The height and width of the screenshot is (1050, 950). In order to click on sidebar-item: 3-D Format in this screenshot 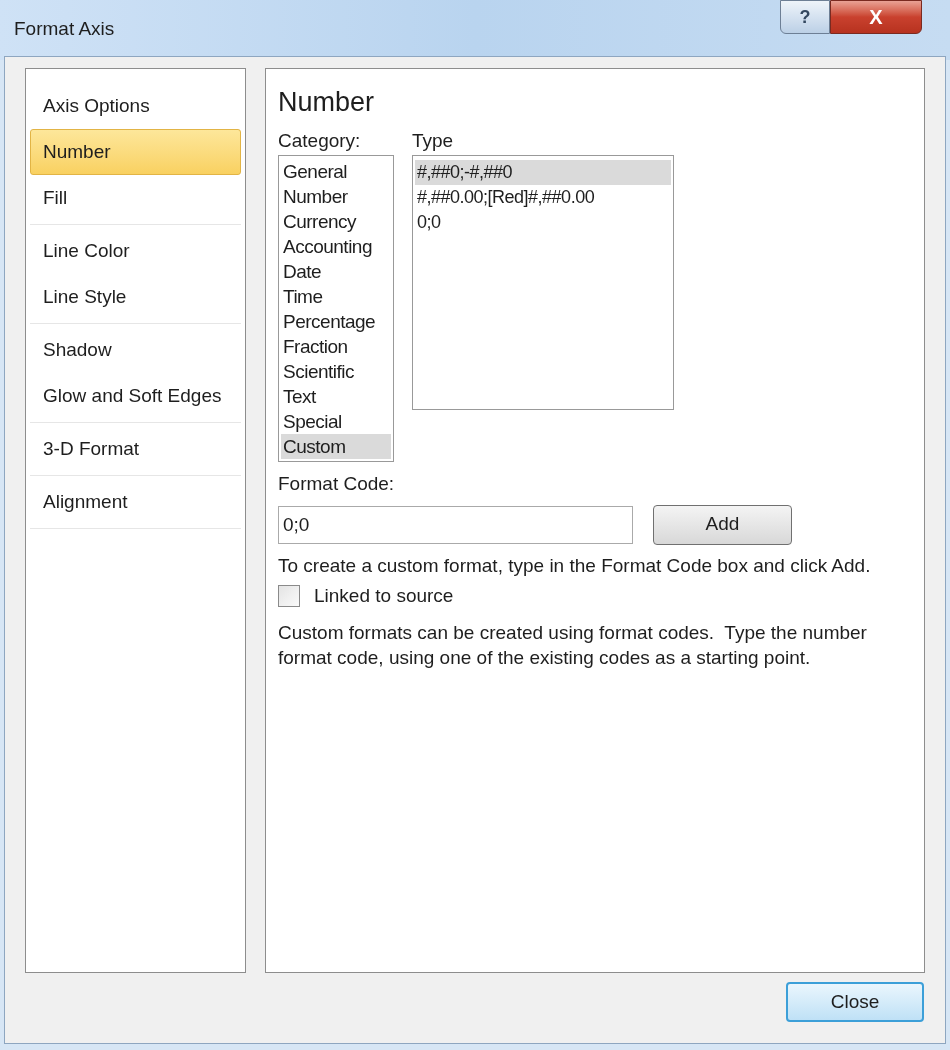, I will do `click(135, 449)`.